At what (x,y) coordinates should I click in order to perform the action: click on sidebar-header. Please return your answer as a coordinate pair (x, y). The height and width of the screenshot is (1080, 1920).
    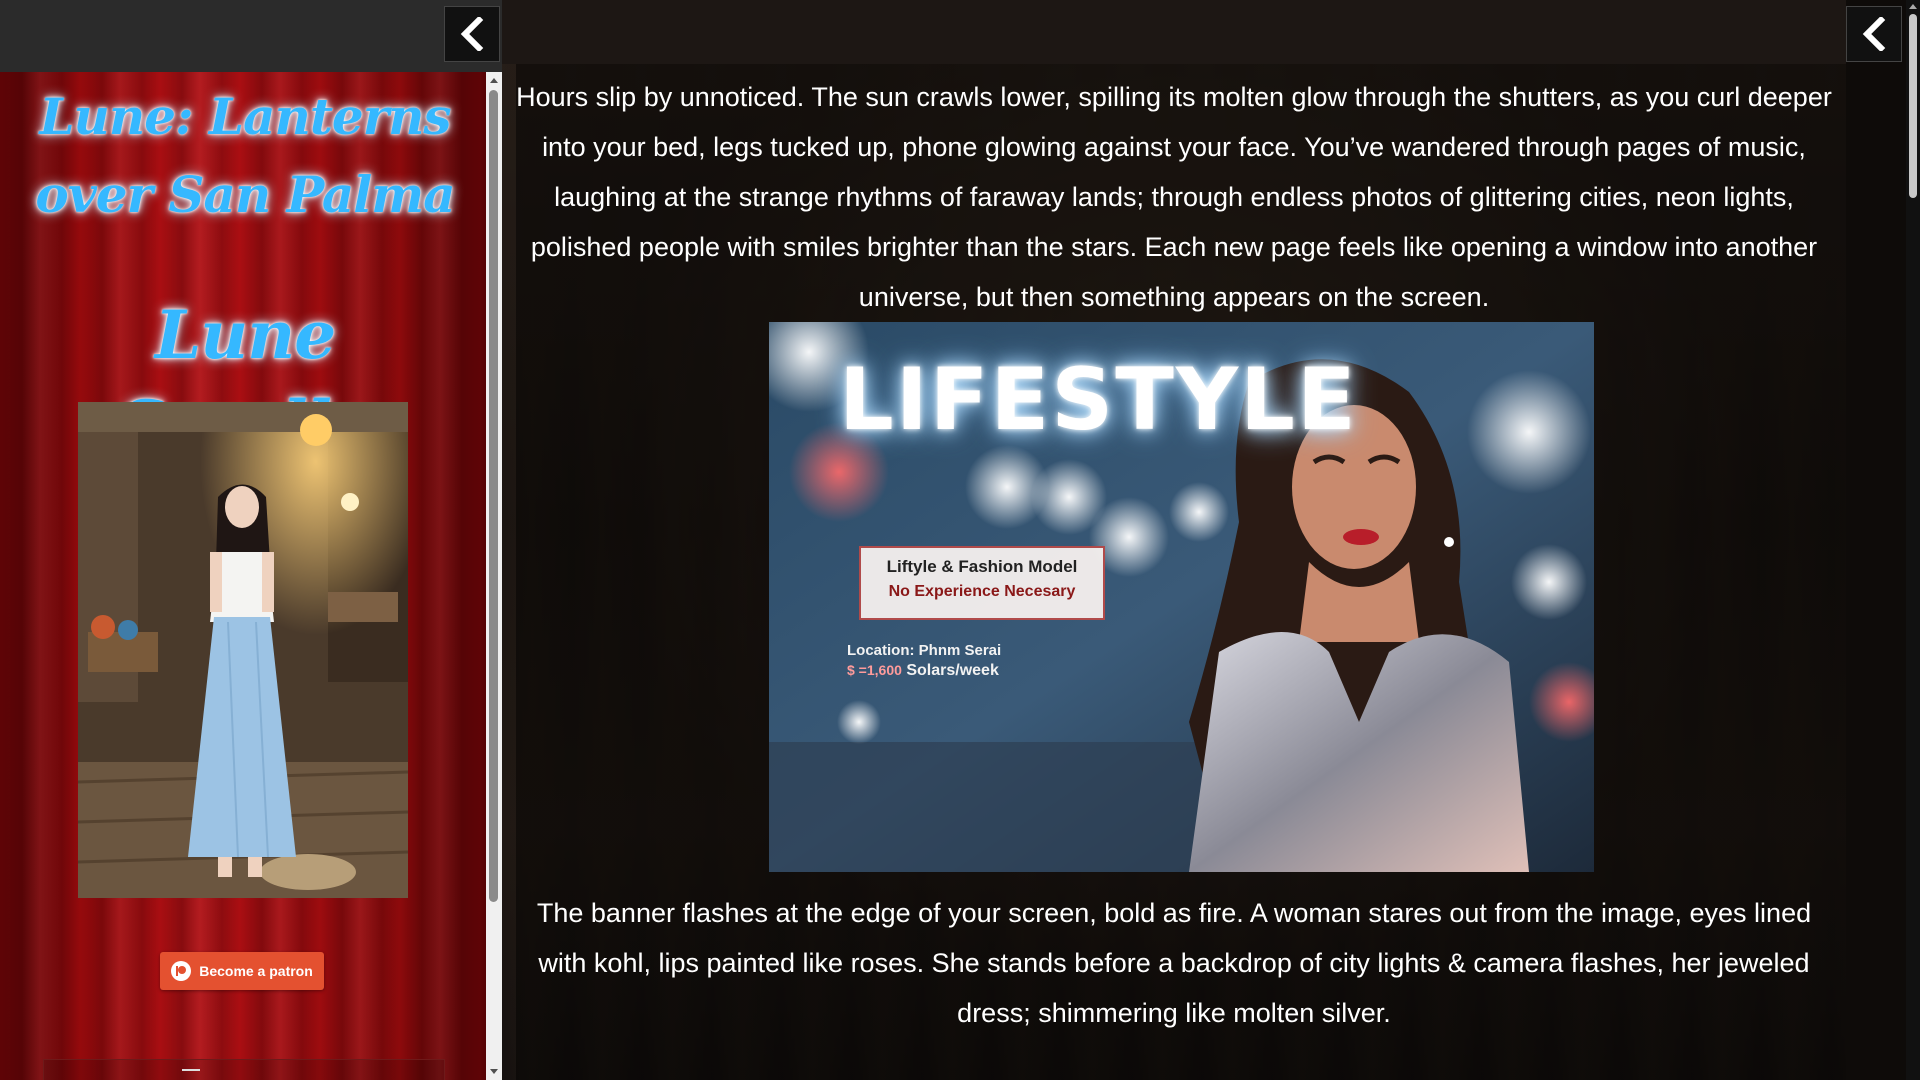
    Looking at the image, I should click on (251, 36).